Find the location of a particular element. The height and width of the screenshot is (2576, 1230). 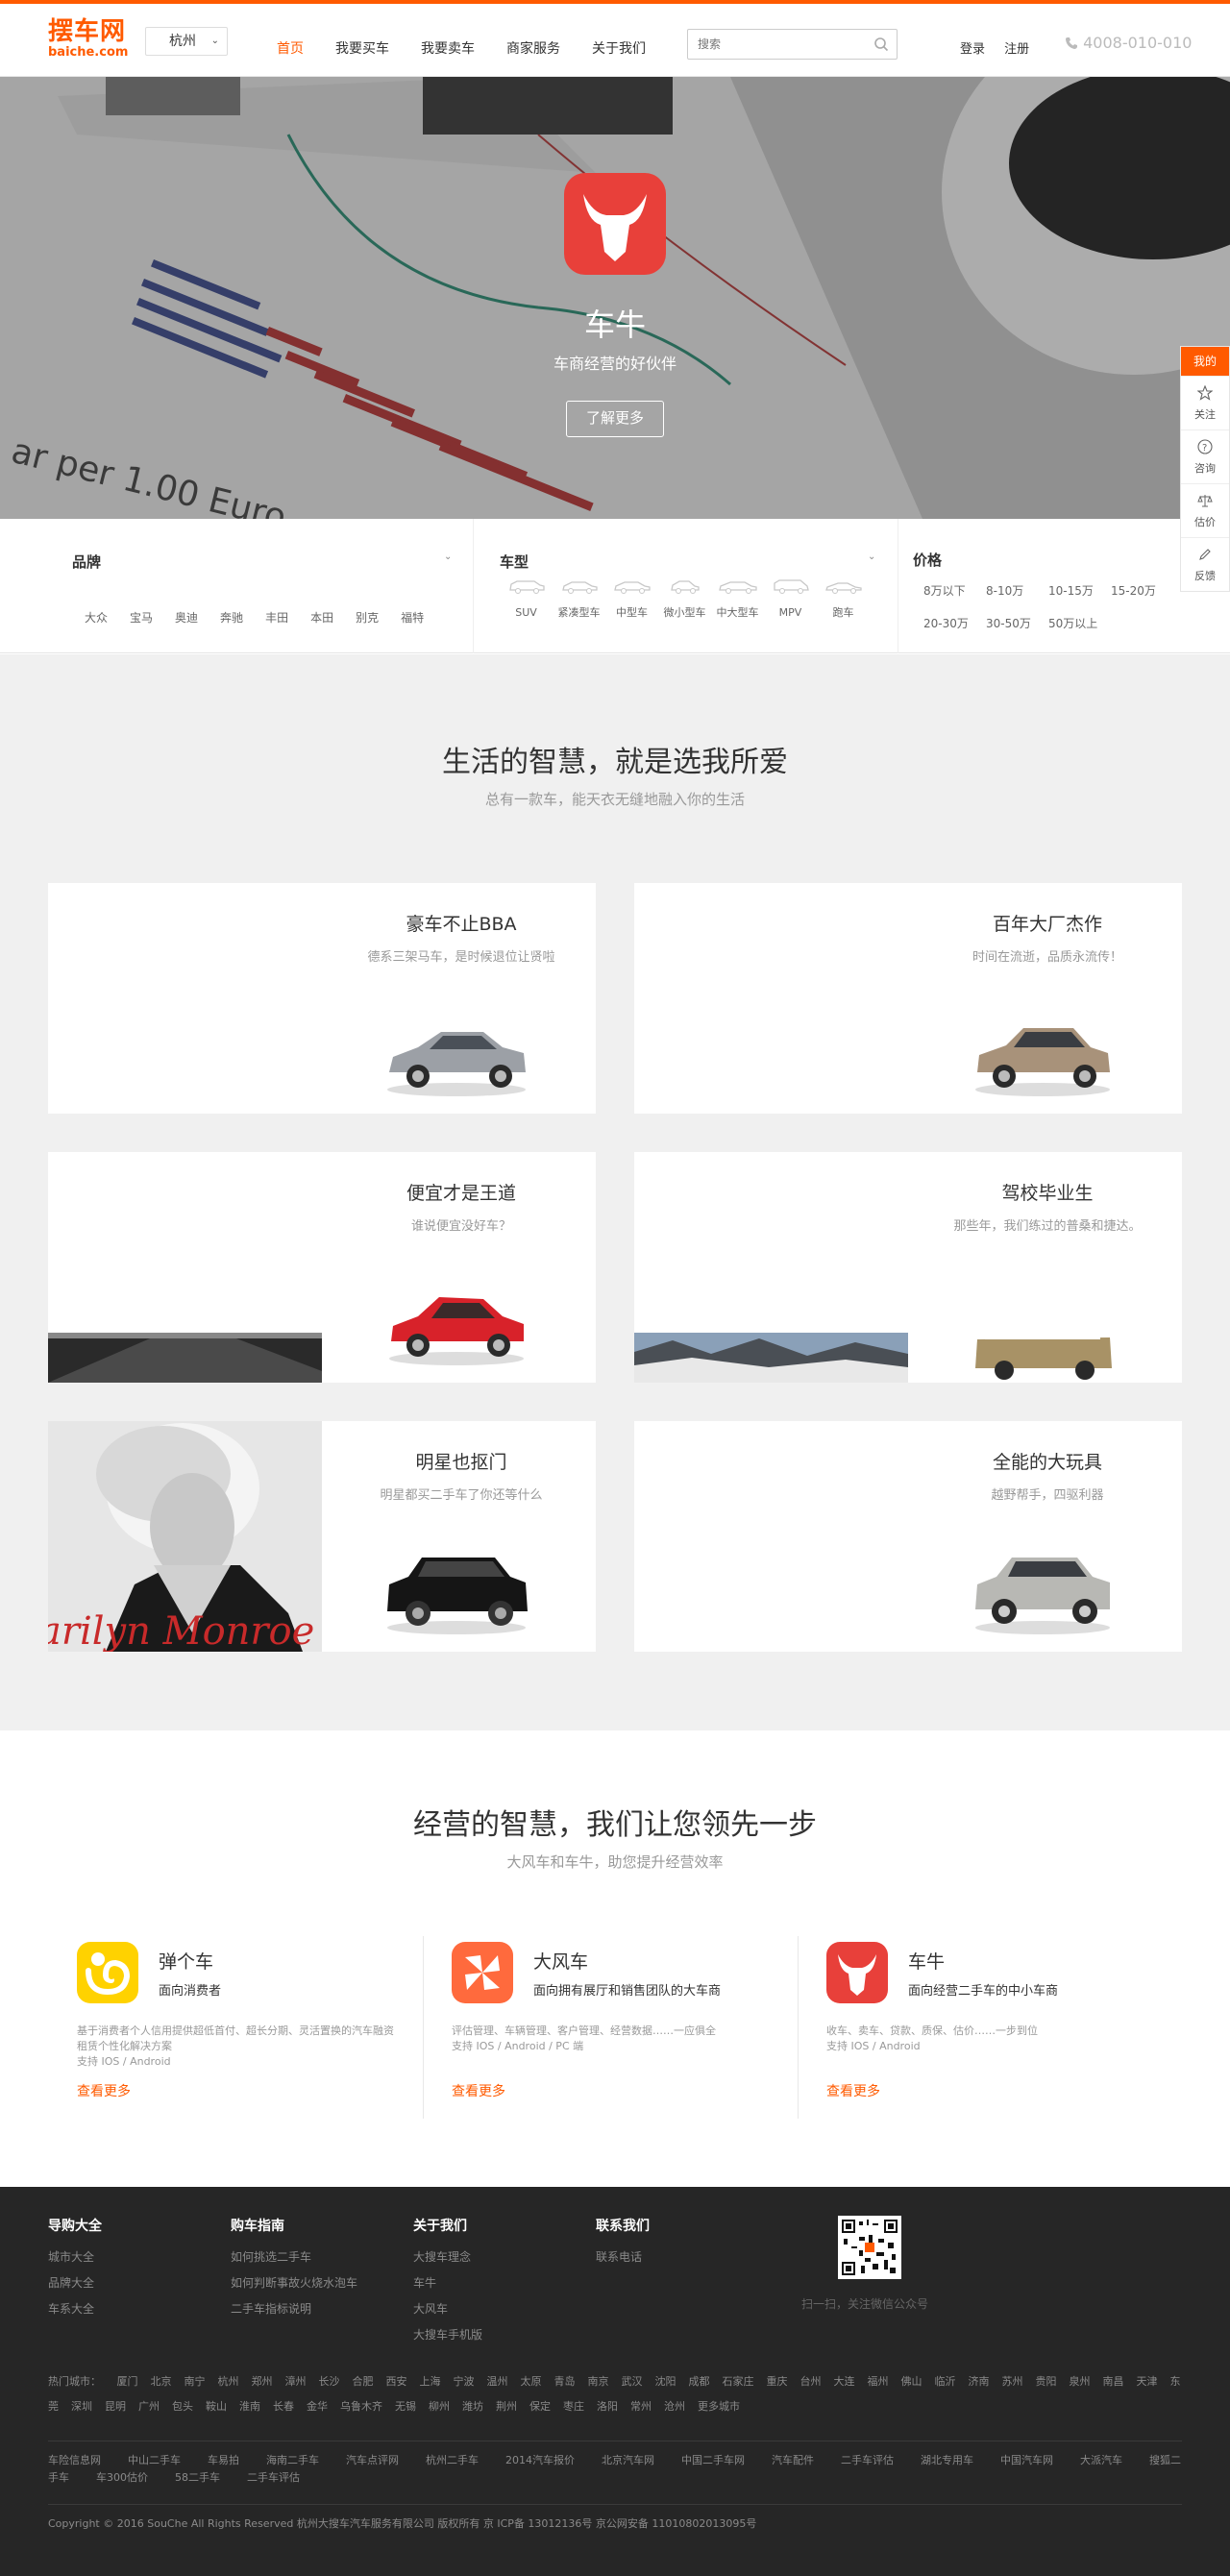

footer-link: 品牌大全 is located at coordinates (75, 2282).